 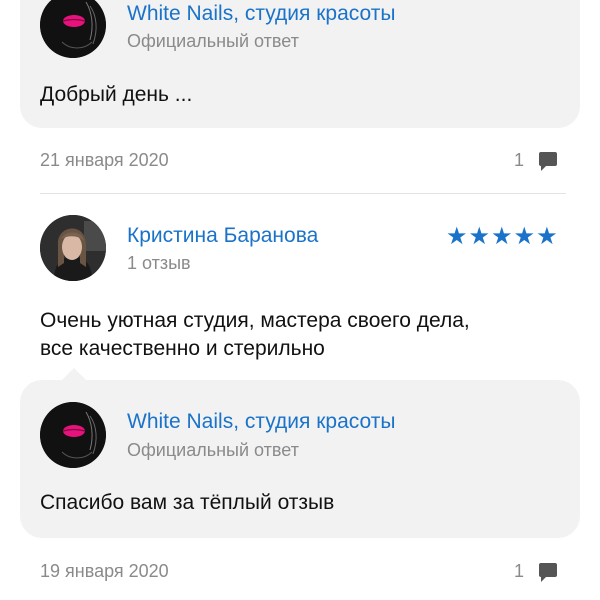 I want to click on review-date: 19 января 2020, so click(x=104, y=571).